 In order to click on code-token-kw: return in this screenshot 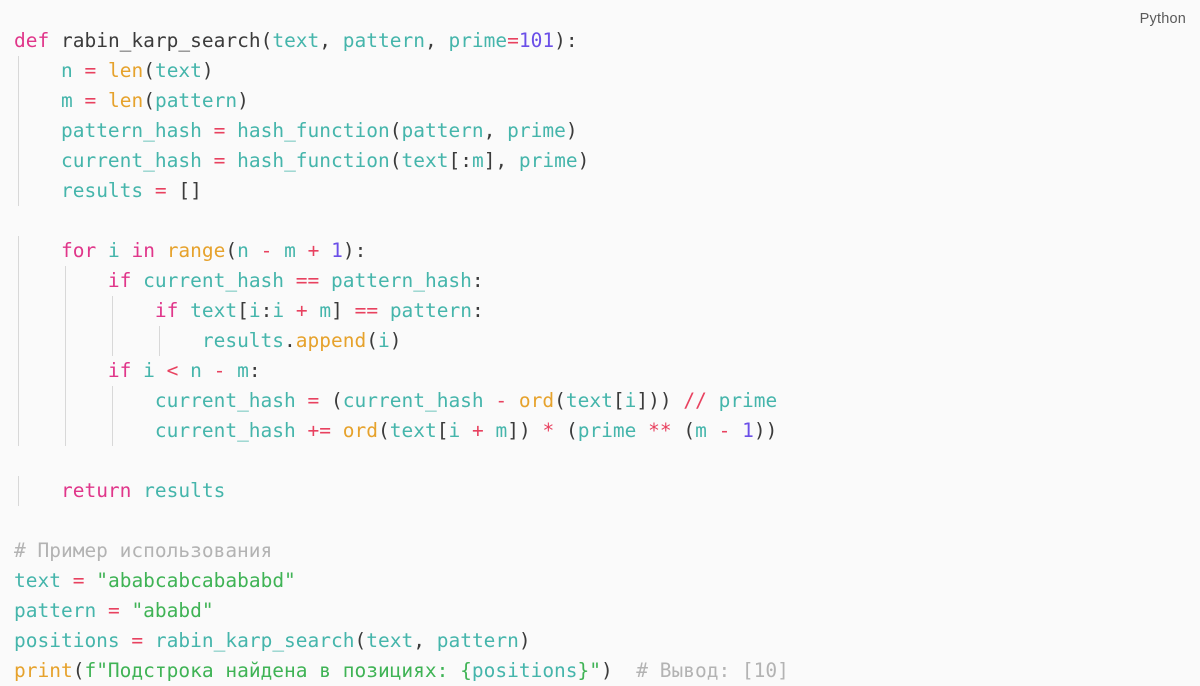, I will do `click(96, 490)`.